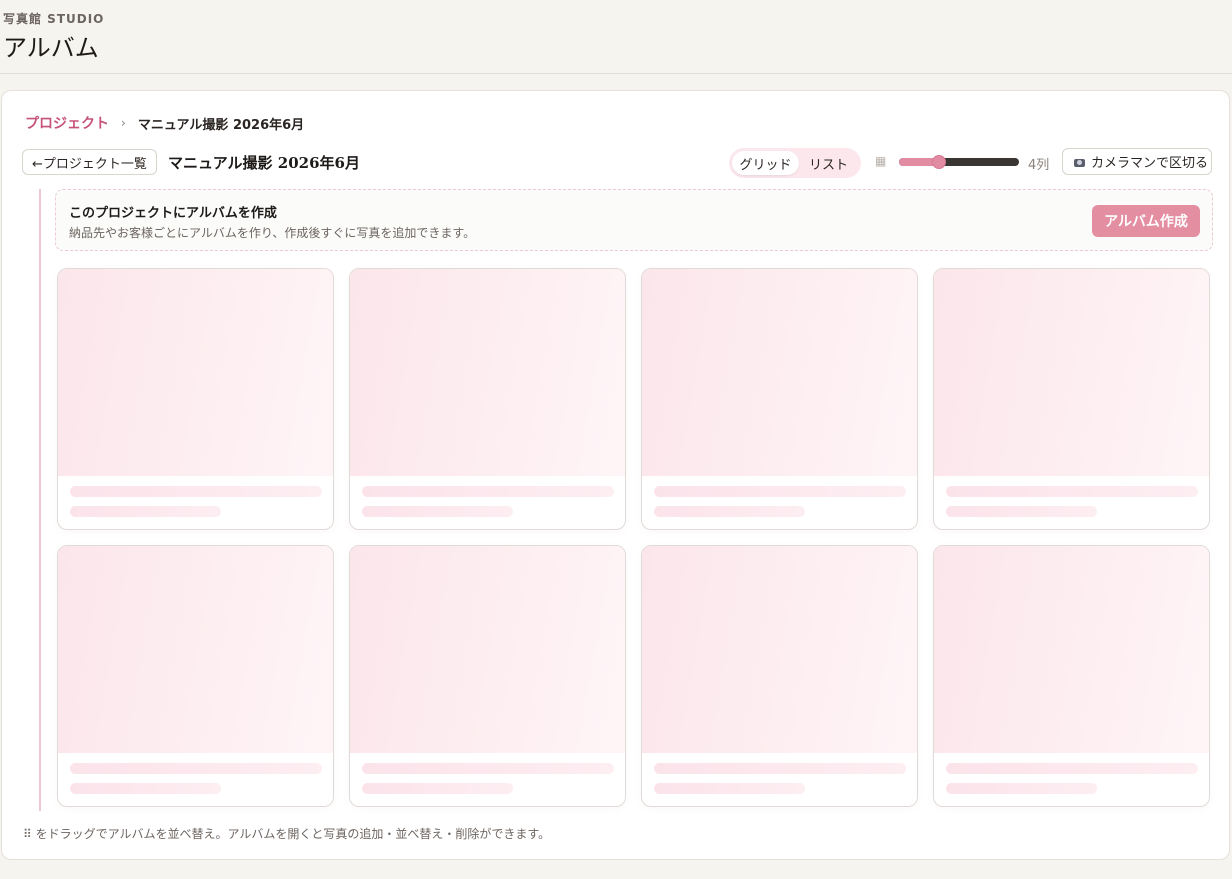 Image resolution: width=1232 pixels, height=879 pixels. I want to click on camera-icon, so click(1079, 162).